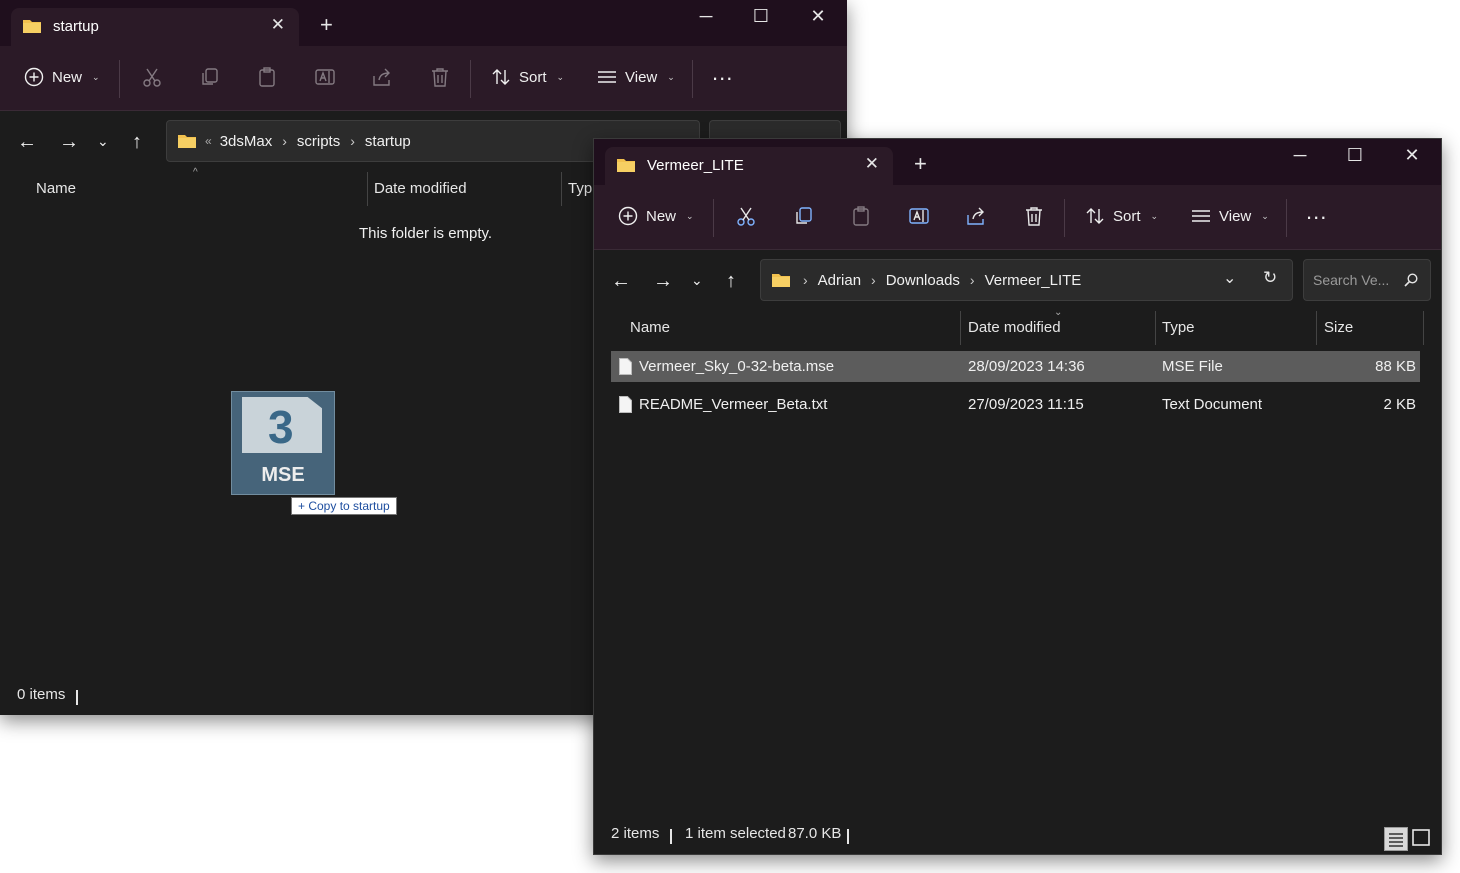 This screenshot has height=873, width=1460. What do you see at coordinates (1178, 327) in the screenshot?
I see `column-header-type: Type` at bounding box center [1178, 327].